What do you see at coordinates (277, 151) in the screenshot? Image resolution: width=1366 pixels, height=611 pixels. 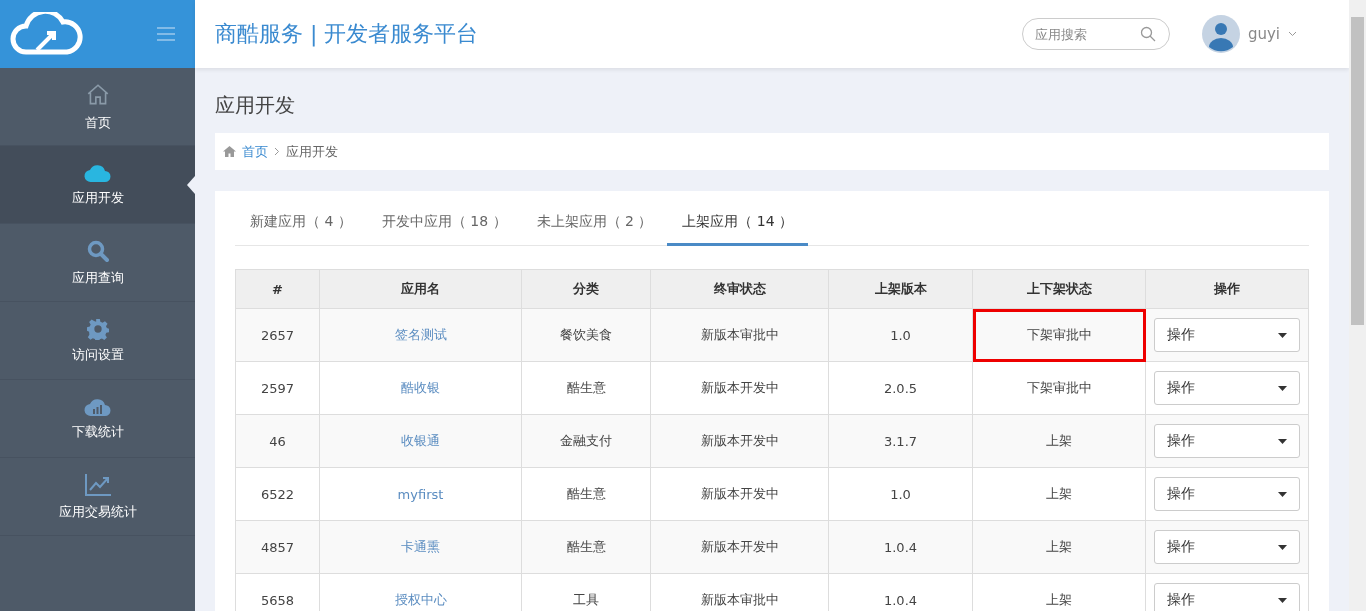 I see `chevron-right-icon` at bounding box center [277, 151].